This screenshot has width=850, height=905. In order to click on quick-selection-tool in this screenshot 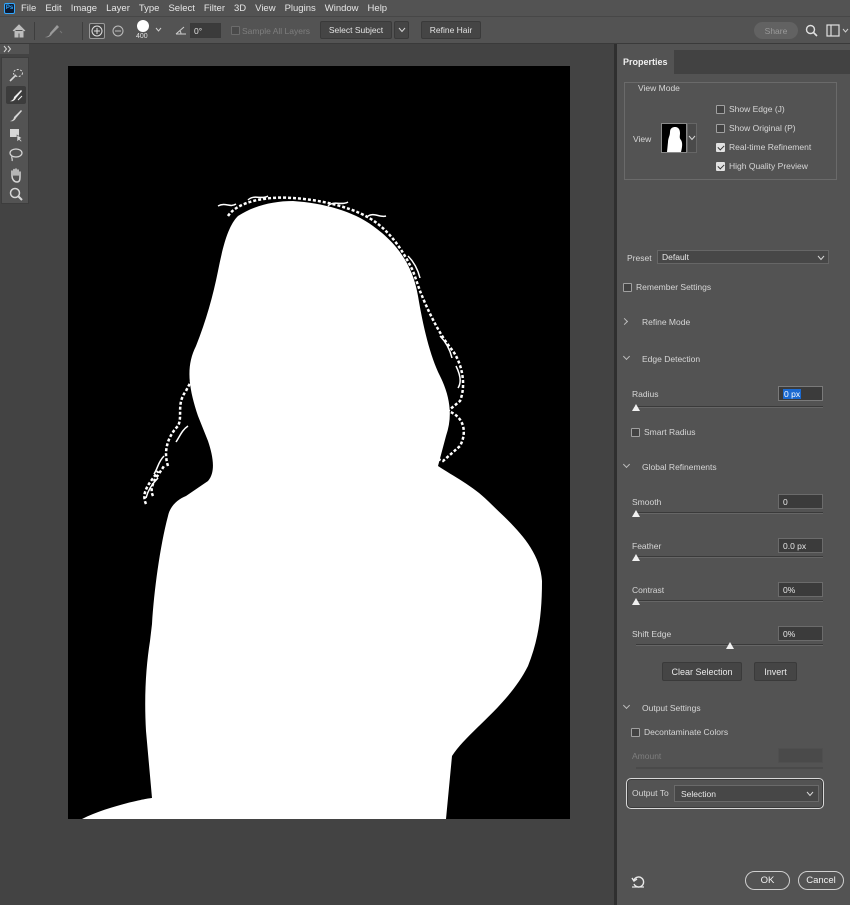, I will do `click(16, 75)`.